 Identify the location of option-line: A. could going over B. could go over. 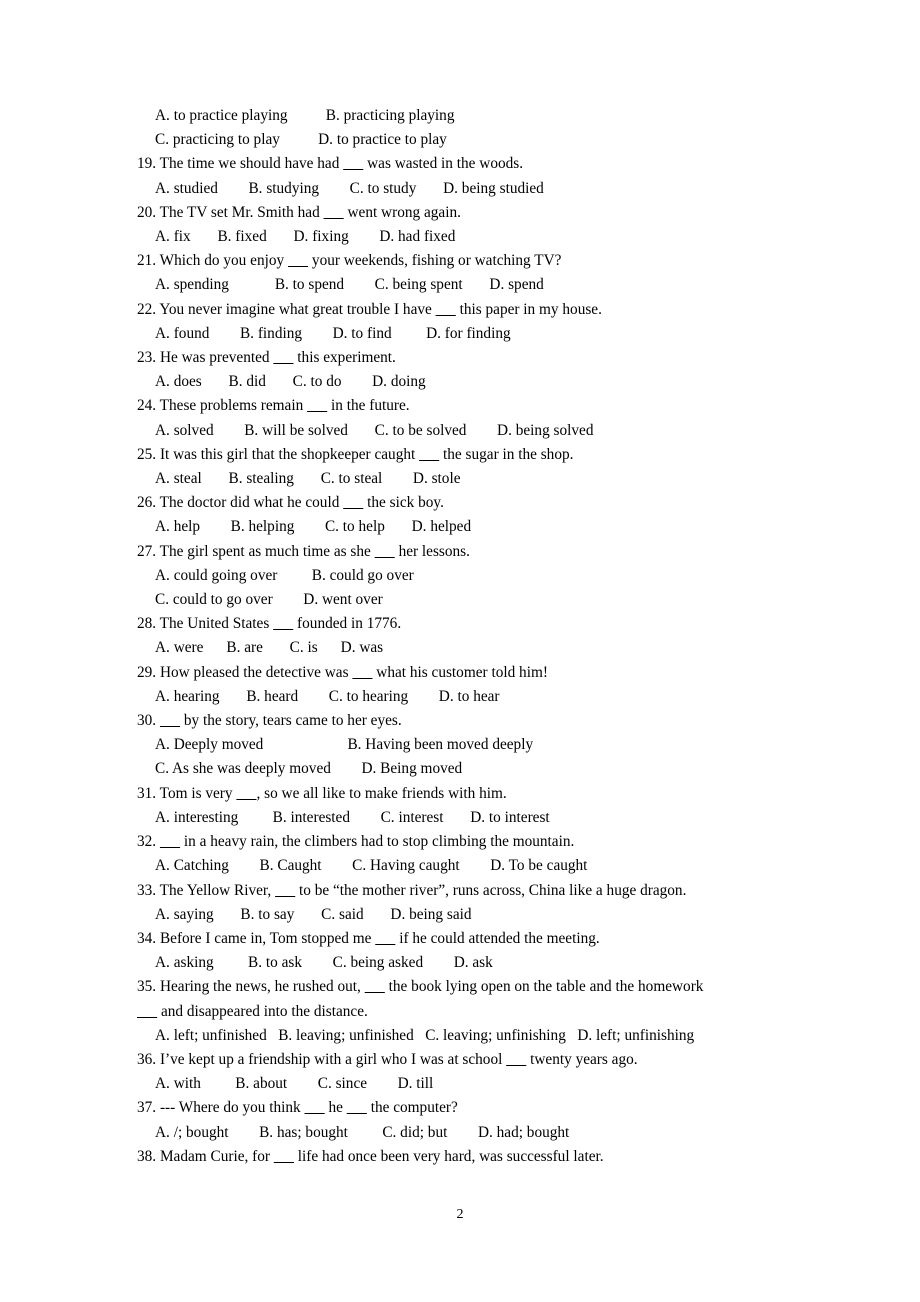
(284, 575).